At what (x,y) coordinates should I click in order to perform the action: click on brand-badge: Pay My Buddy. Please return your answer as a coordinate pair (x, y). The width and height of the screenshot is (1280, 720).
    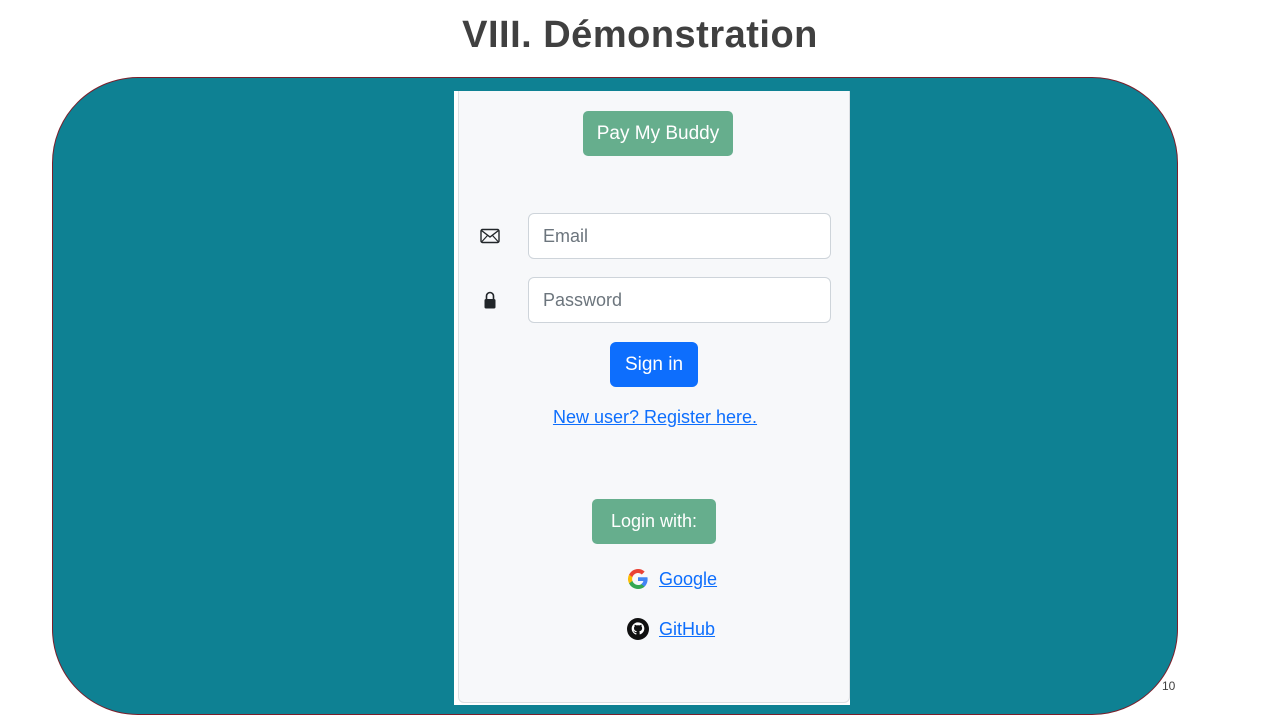
    Looking at the image, I should click on (658, 133).